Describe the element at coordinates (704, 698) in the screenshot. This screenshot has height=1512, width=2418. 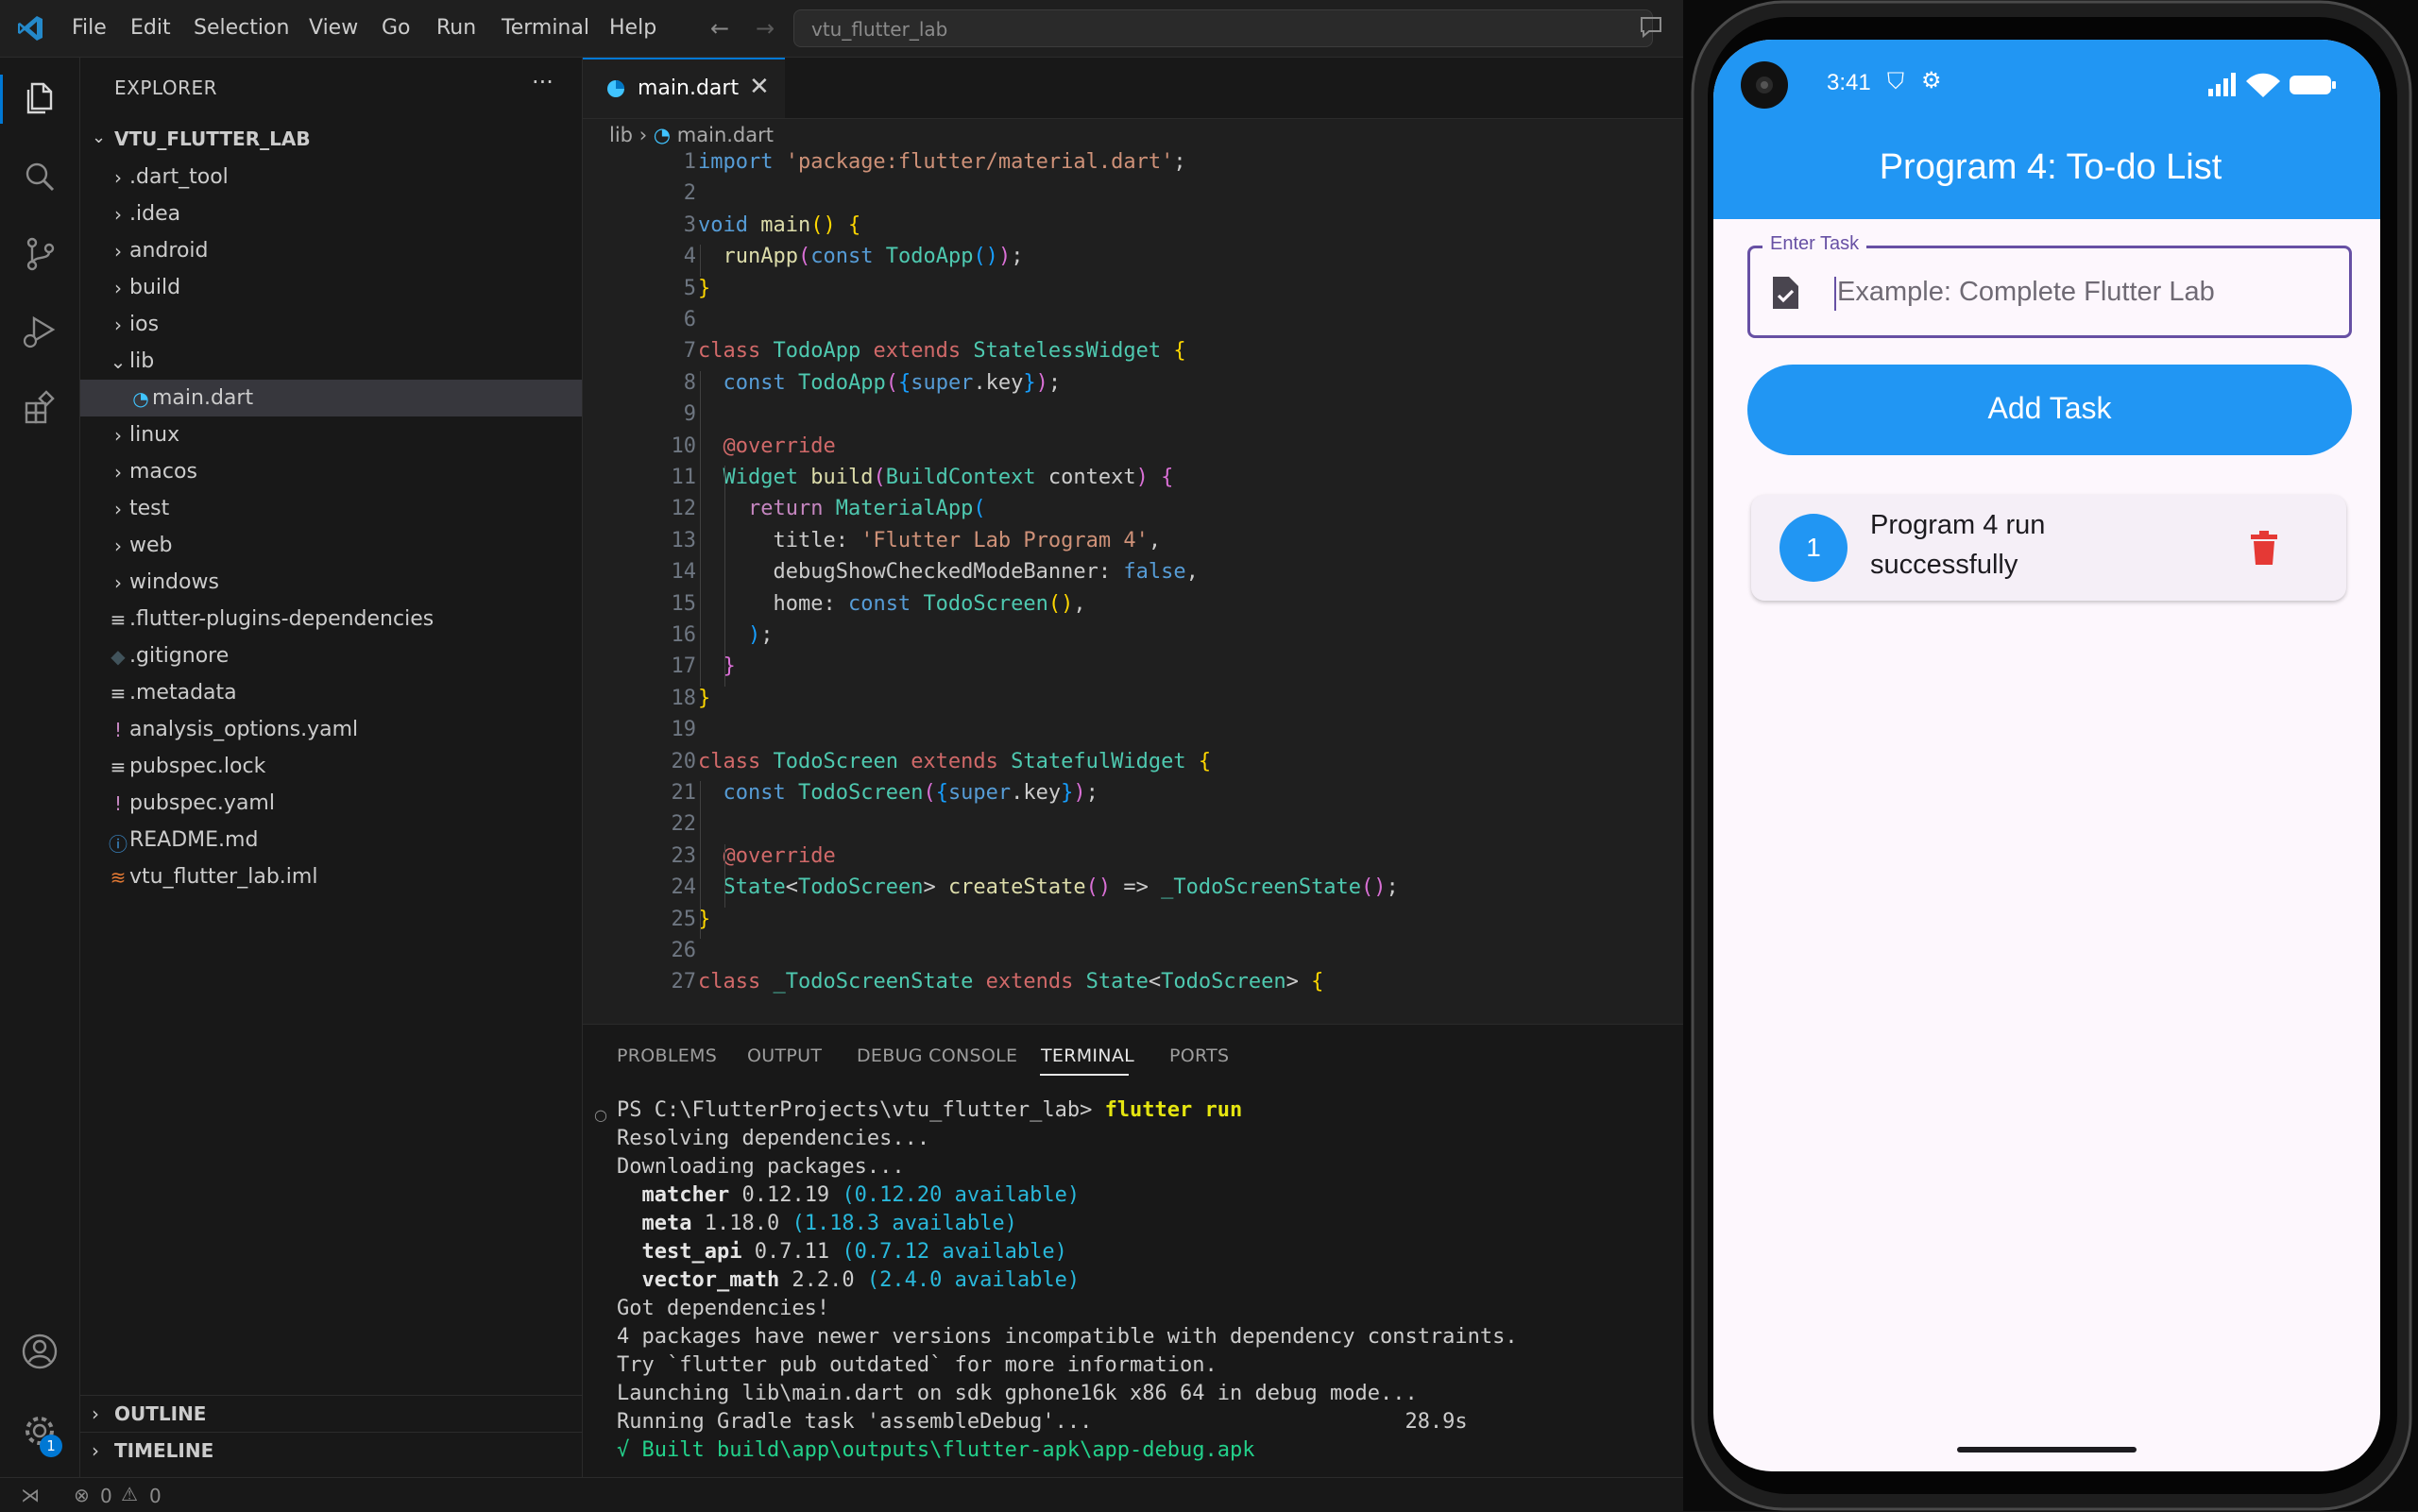
I see `code-line: }` at that location.